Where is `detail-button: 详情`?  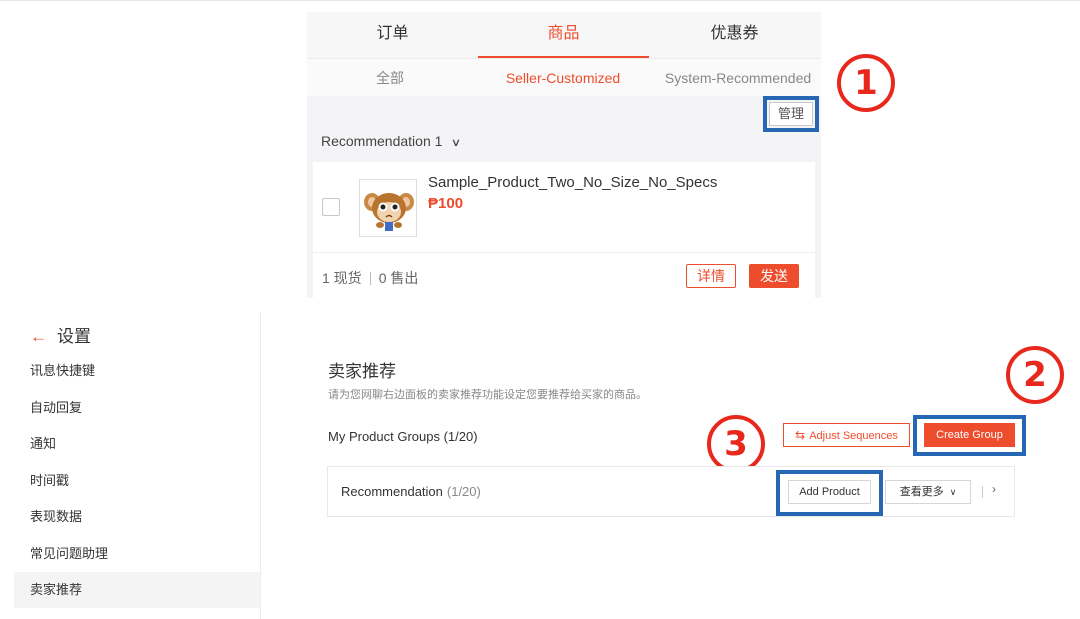
detail-button: 详情 is located at coordinates (711, 276).